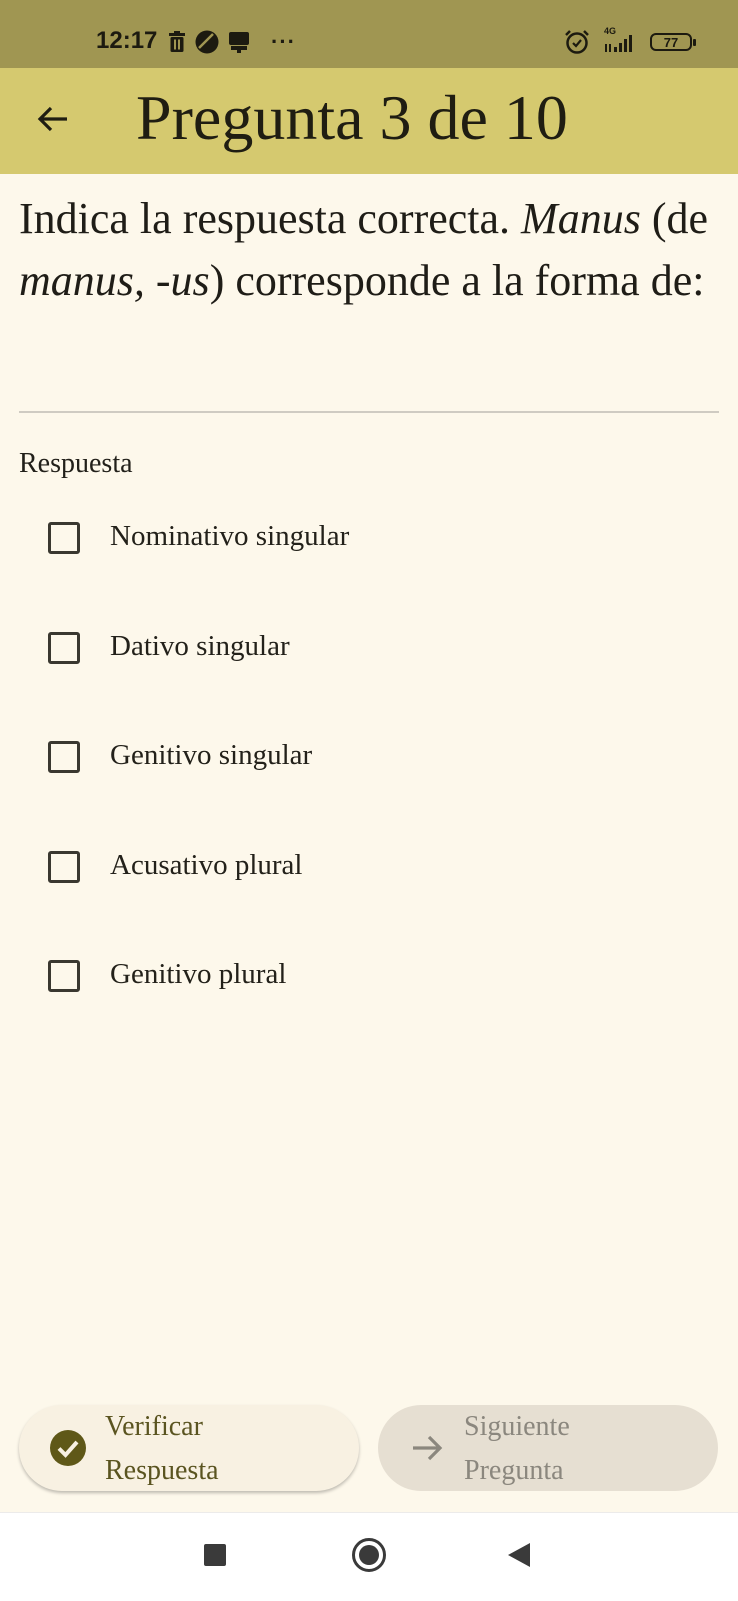 This screenshot has width=738, height=1601. What do you see at coordinates (114, 280) in the screenshot?
I see `question-lemma: manus, -us` at bounding box center [114, 280].